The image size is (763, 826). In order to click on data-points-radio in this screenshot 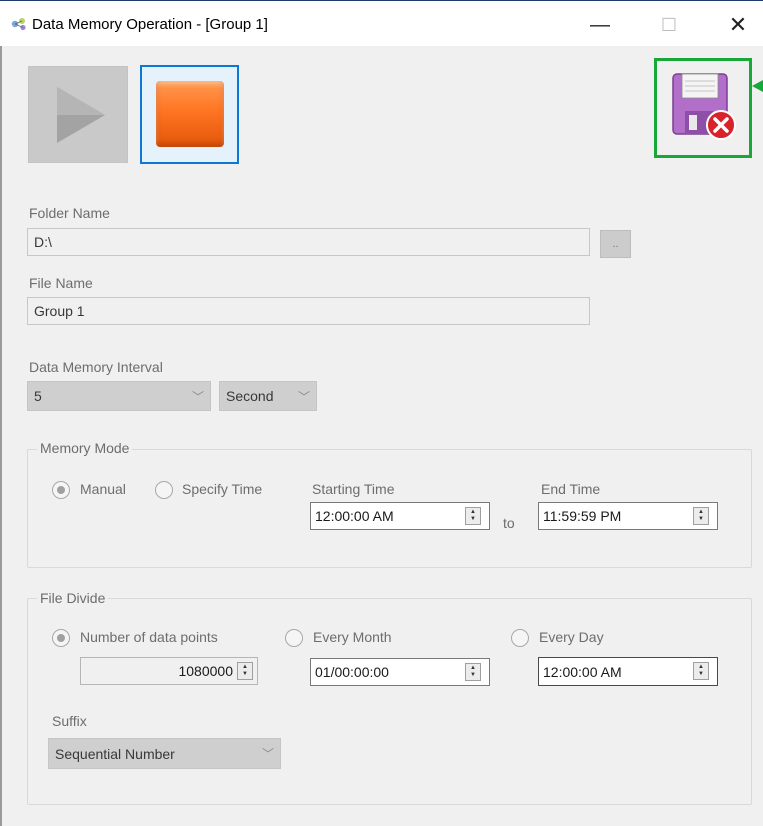, I will do `click(61, 638)`.